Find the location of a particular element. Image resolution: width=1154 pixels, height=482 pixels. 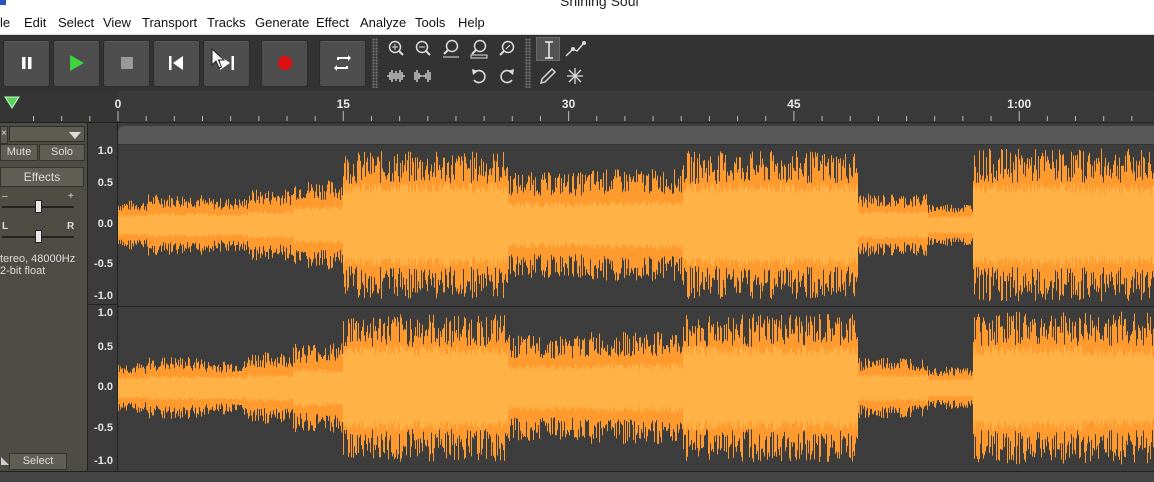

trim-outside-icon is located at coordinates (396, 76).